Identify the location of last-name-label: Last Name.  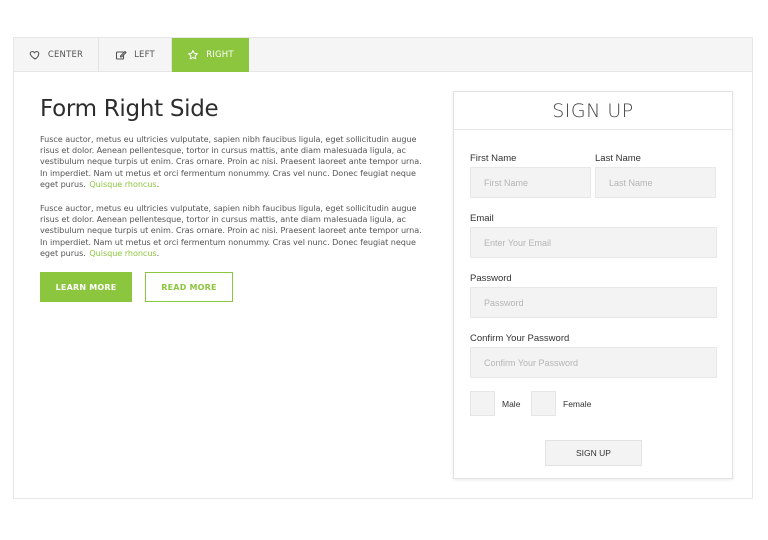
(618, 158).